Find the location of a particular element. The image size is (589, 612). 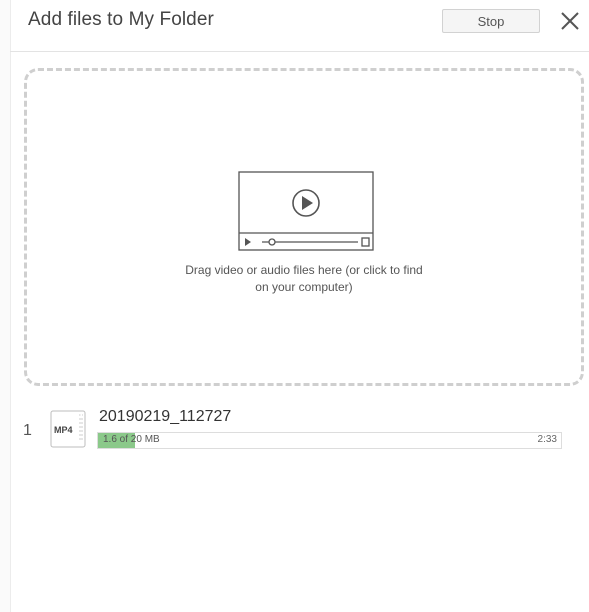

file-index: 1 is located at coordinates (27, 430).